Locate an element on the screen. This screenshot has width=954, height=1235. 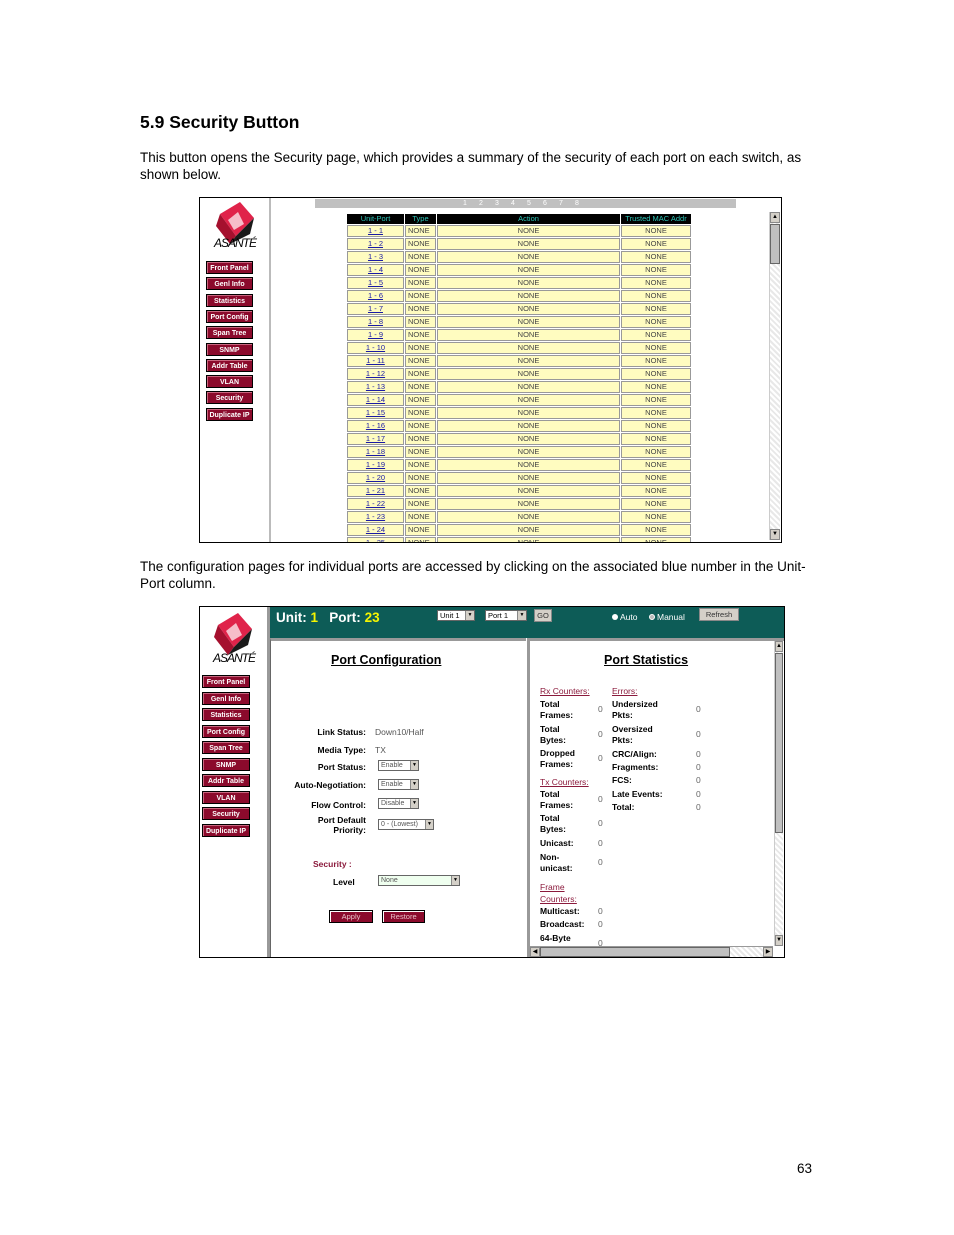
refresh-button: Refresh is located at coordinates (719, 614).